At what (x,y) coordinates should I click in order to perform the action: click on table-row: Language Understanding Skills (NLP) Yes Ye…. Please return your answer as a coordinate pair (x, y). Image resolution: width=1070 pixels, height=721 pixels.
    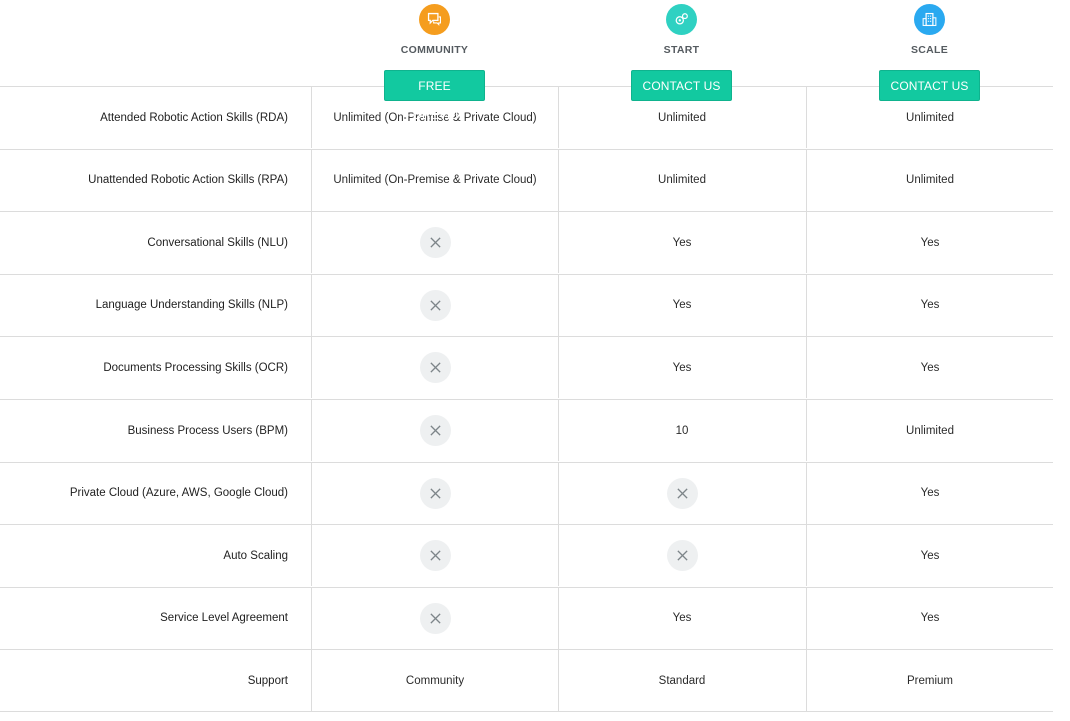
    Looking at the image, I should click on (526, 304).